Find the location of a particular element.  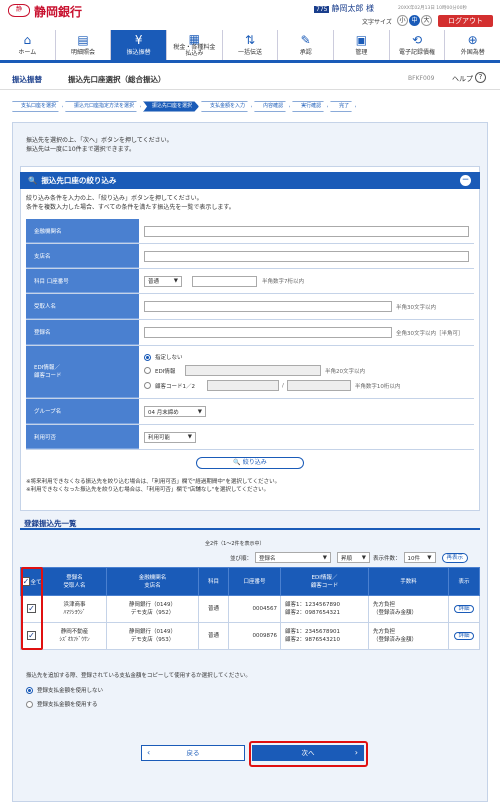

usable-label: 利用可否 is located at coordinates (82, 437).